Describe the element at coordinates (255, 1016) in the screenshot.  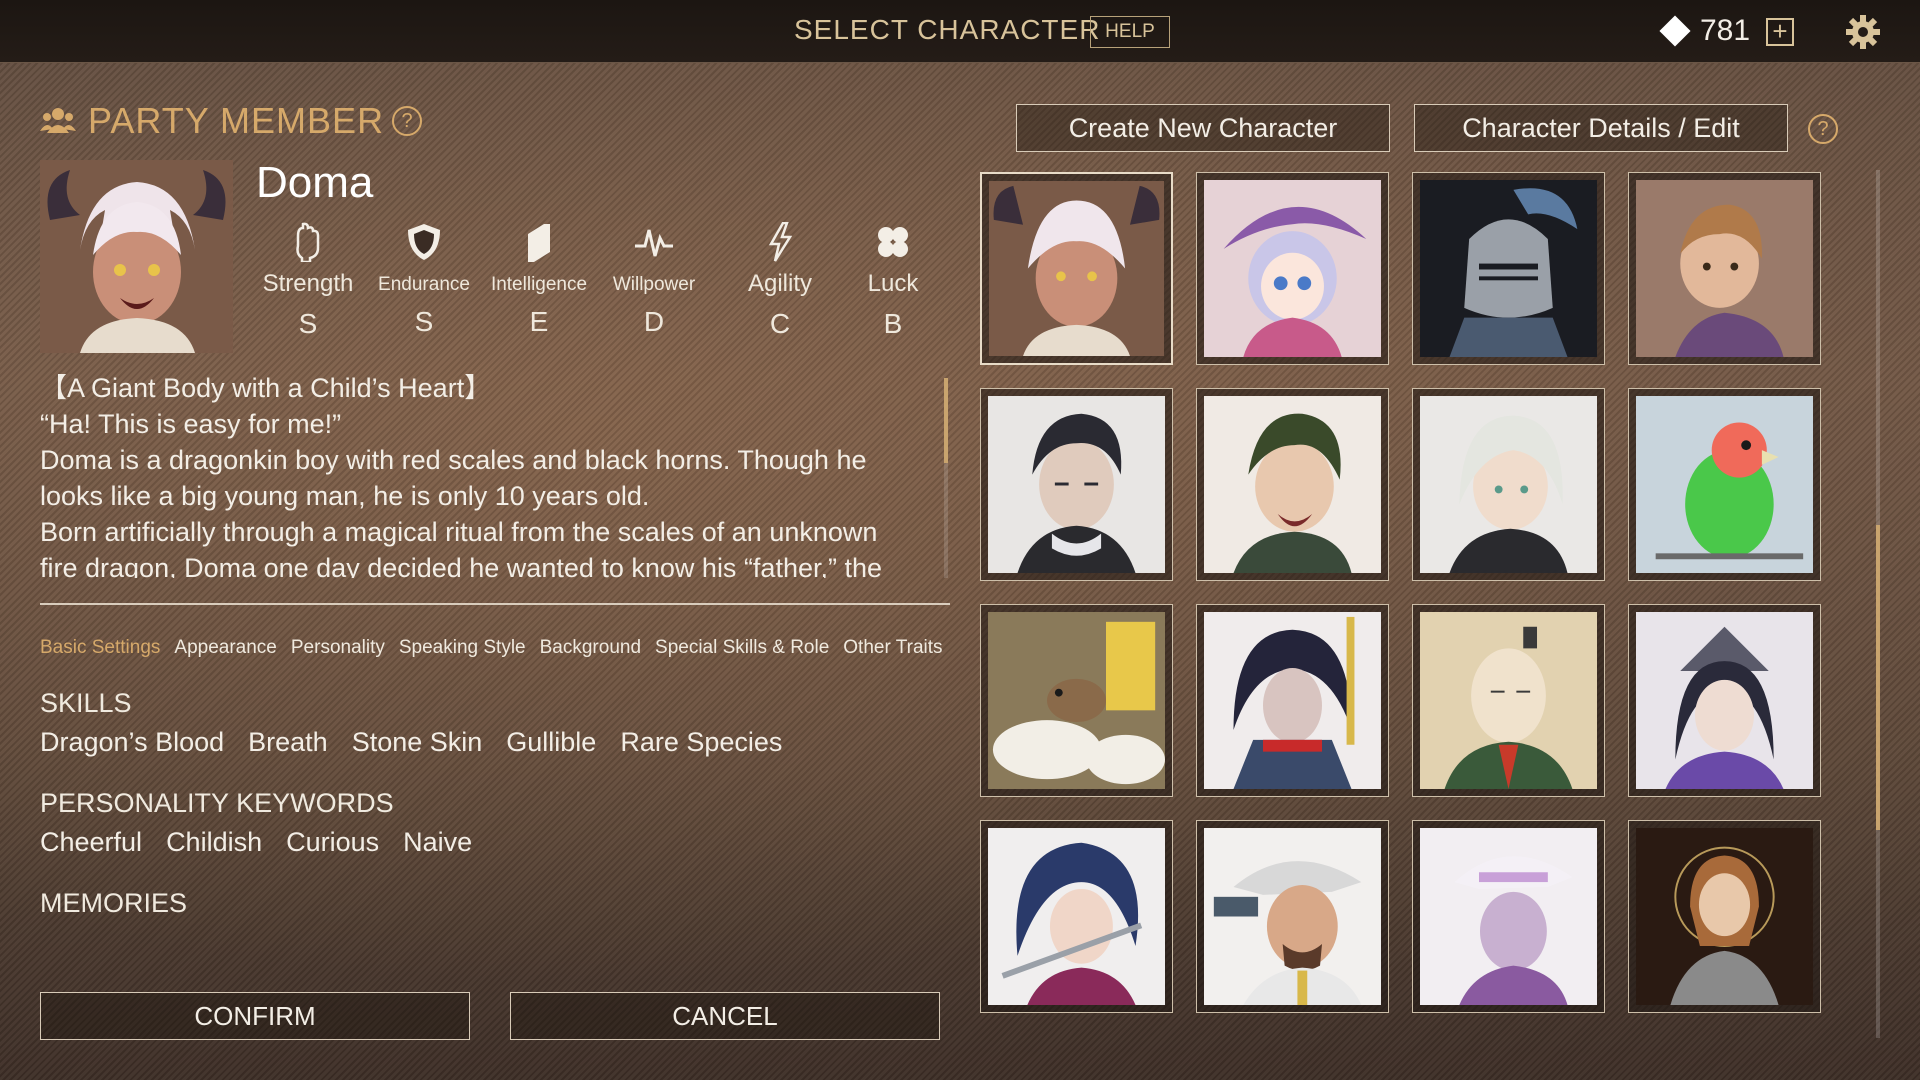
I see `confirm-button: CONFIRM` at that location.